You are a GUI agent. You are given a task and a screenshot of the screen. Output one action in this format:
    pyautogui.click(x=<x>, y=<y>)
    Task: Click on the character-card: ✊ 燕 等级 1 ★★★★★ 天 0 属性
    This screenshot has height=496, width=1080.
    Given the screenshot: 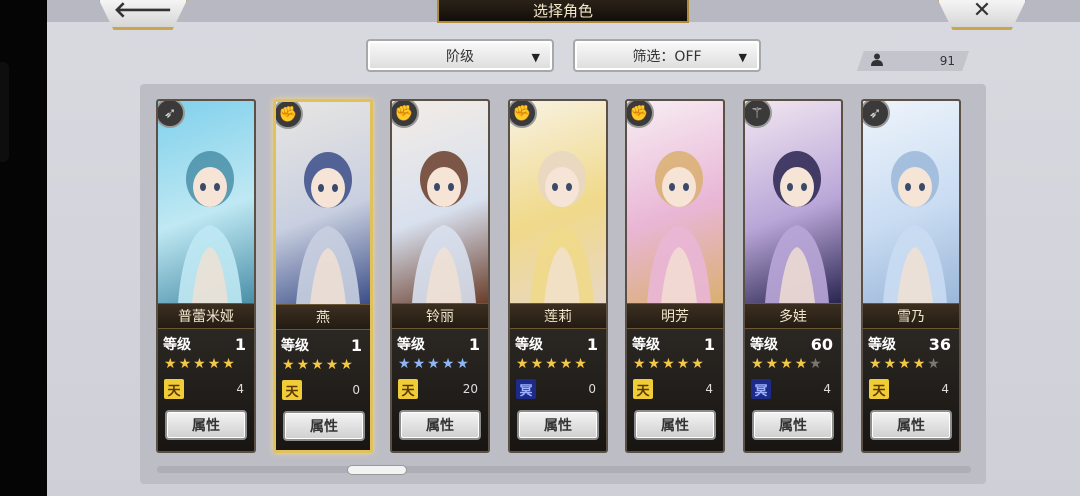 What is the action you would take?
    pyautogui.click(x=323, y=276)
    